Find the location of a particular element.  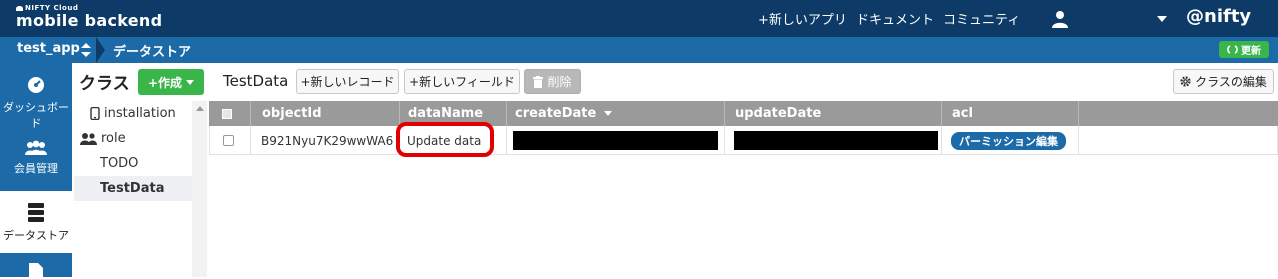

edit-class-label: クラスの編集 is located at coordinates (1231, 82).